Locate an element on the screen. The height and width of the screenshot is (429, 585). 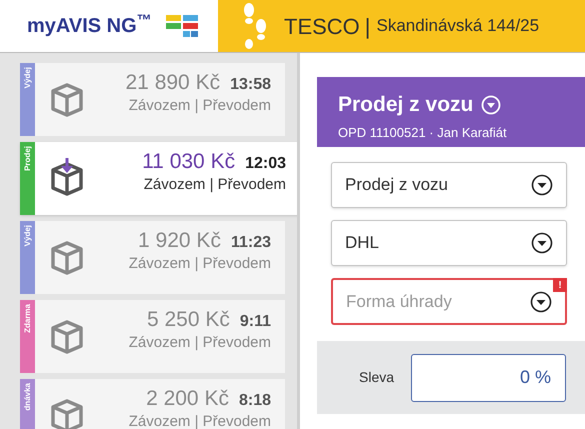
dropdown-field: Prodej z vozu is located at coordinates (449, 185).